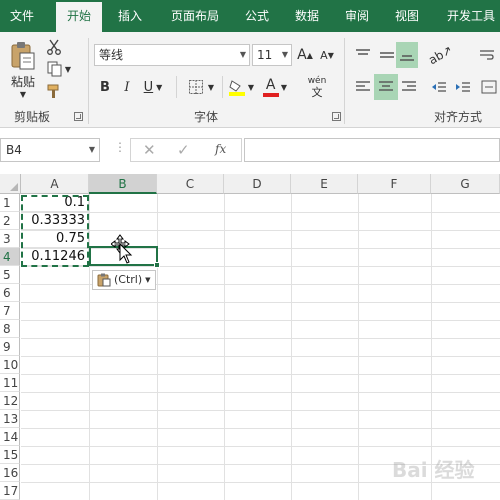 The width and height of the screenshot is (500, 500). Describe the element at coordinates (10, 365) in the screenshot. I see `row-header: 10` at that location.